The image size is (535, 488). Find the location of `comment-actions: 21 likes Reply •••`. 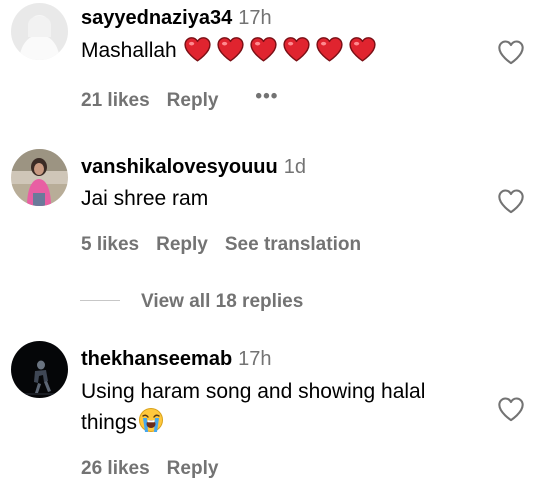

comment-actions: 21 likes Reply ••• is located at coordinates (188, 99).